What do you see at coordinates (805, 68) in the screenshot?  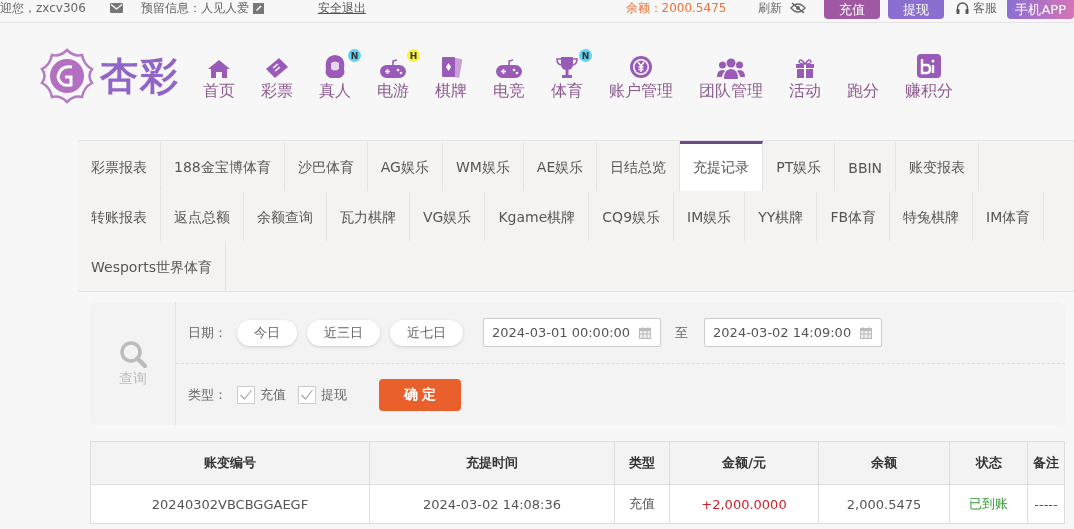 I see `gift-icon` at bounding box center [805, 68].